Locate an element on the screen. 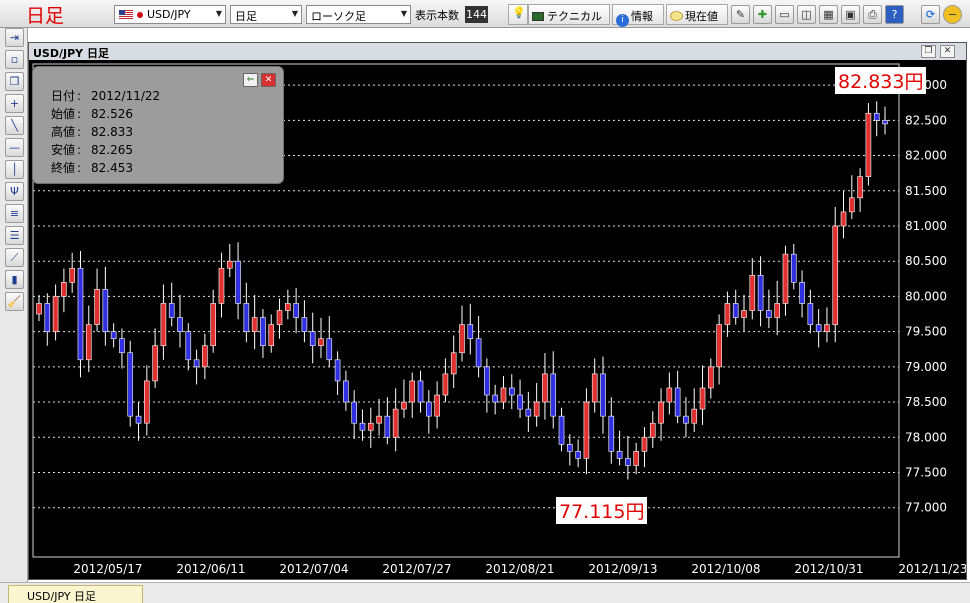 The height and width of the screenshot is (603, 970). back-arrow-icon: ⇐ is located at coordinates (250, 80).